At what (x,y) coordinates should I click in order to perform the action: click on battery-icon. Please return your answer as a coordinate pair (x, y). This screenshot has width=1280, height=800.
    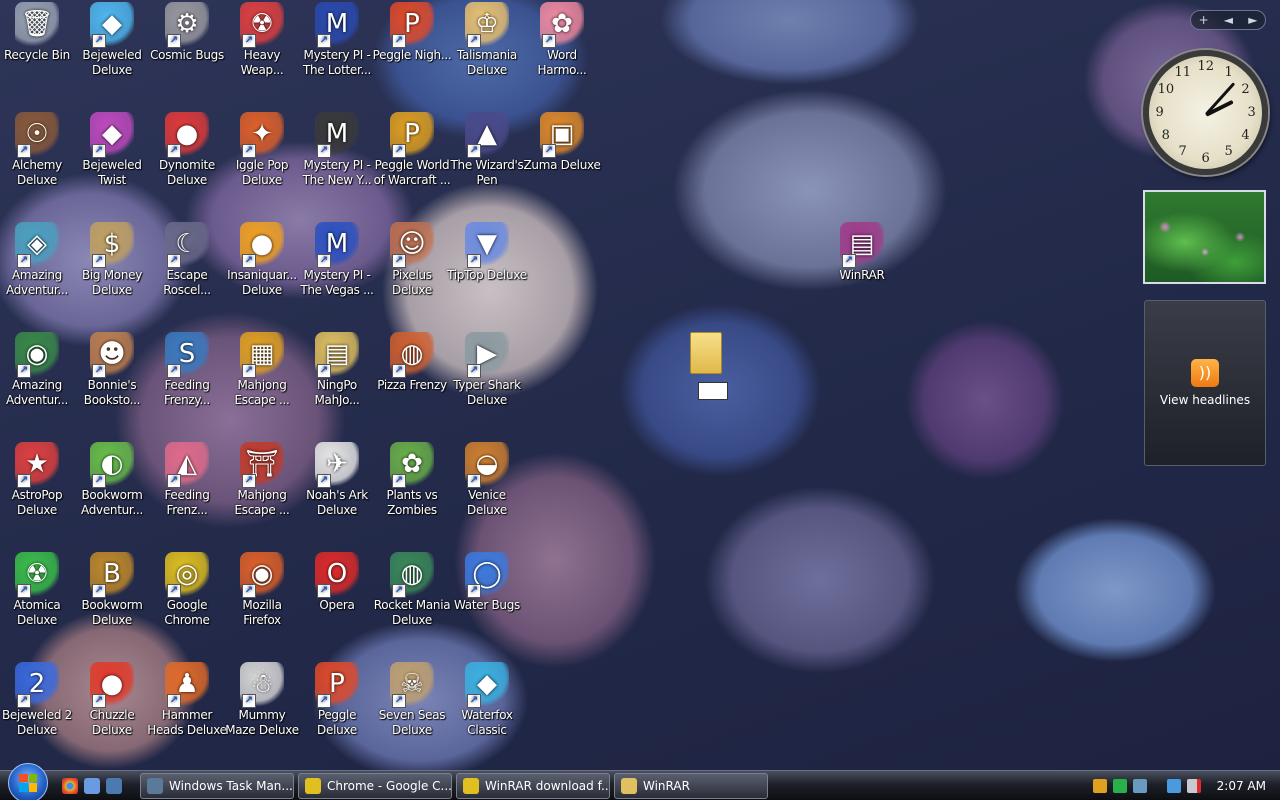
    Looking at the image, I should click on (1119, 786).